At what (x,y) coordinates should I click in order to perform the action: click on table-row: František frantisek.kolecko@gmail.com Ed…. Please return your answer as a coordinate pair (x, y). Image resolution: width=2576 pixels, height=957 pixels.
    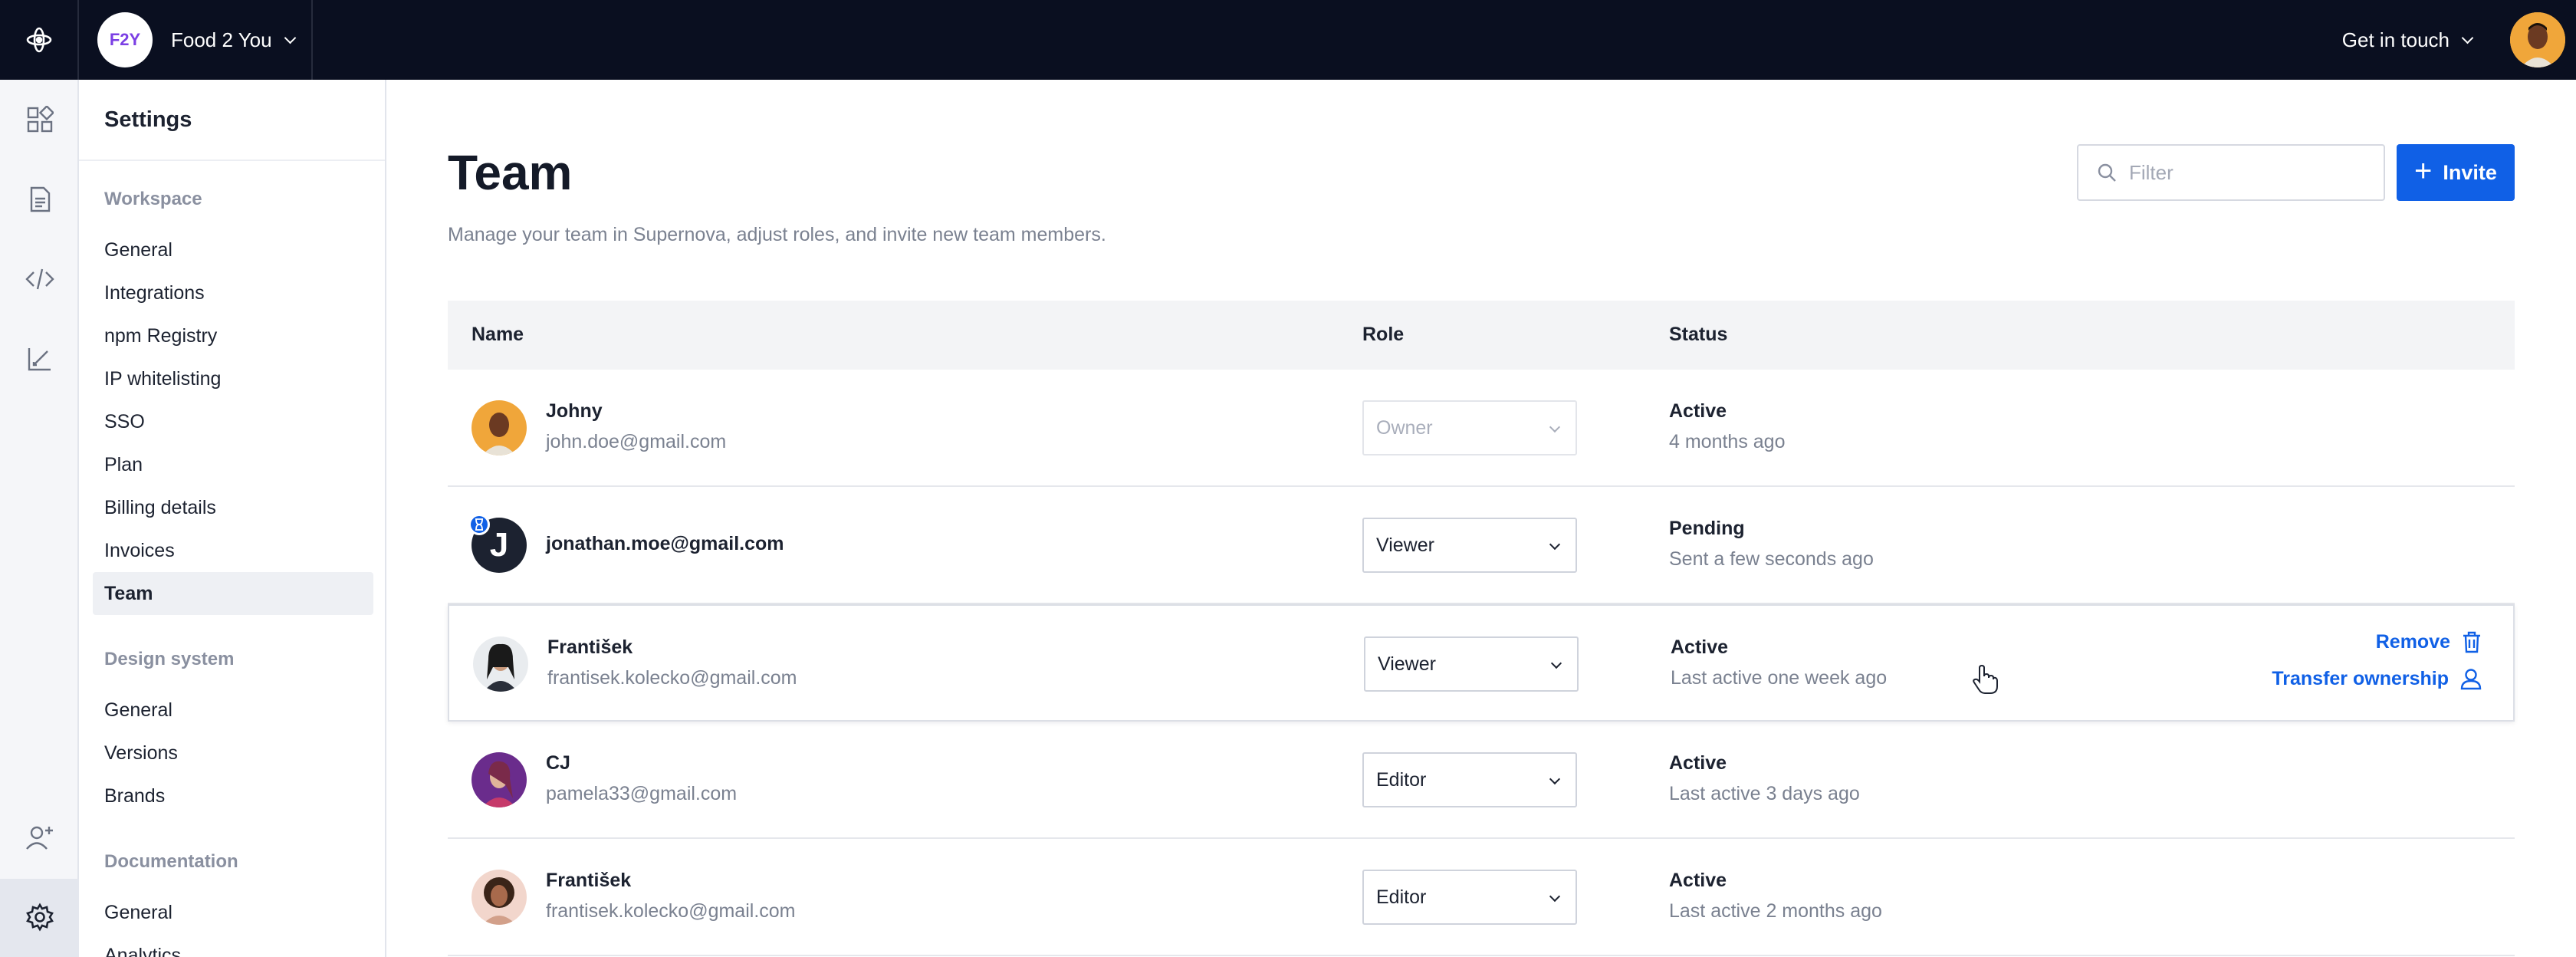
    Looking at the image, I should click on (1481, 897).